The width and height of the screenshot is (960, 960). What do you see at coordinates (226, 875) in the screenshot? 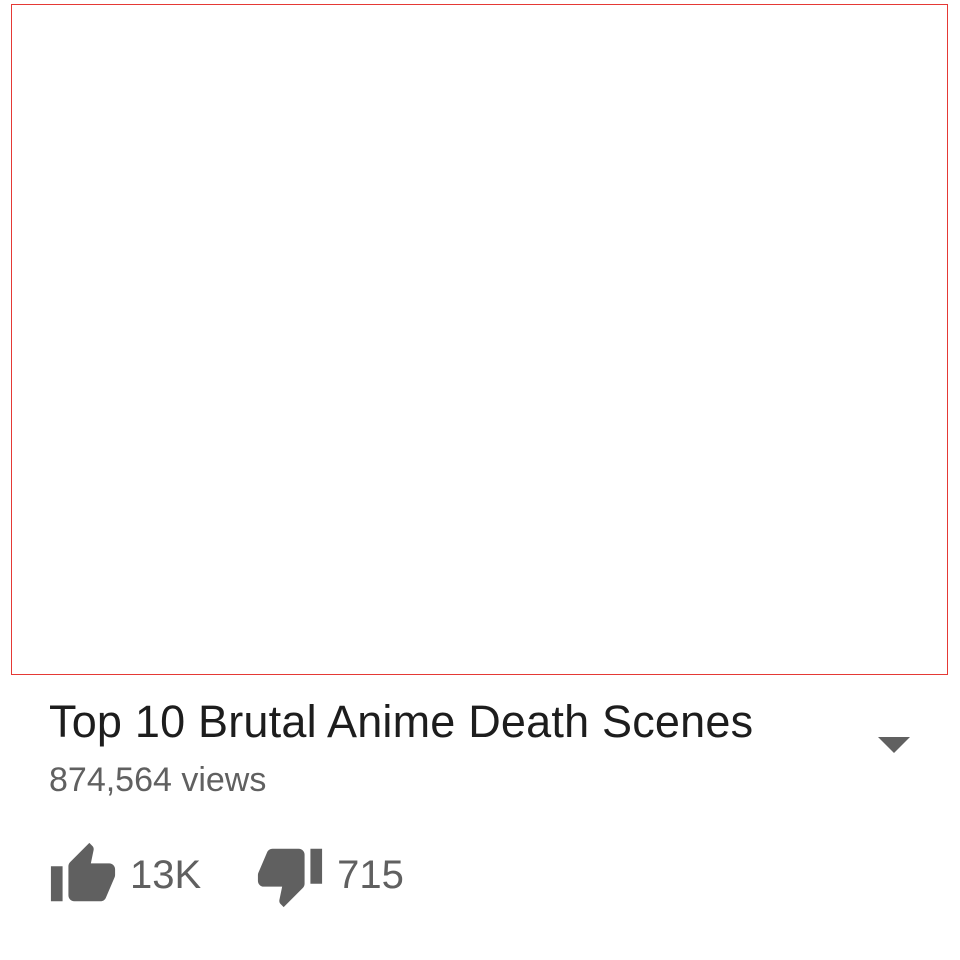
I see `video-actions-bar: 13K 715` at bounding box center [226, 875].